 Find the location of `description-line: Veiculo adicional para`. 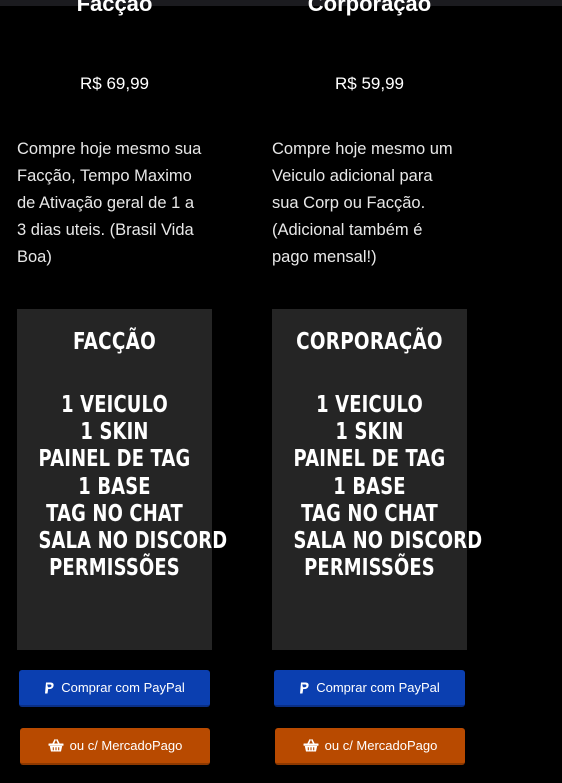

description-line: Veiculo adicional para is located at coordinates (352, 176).